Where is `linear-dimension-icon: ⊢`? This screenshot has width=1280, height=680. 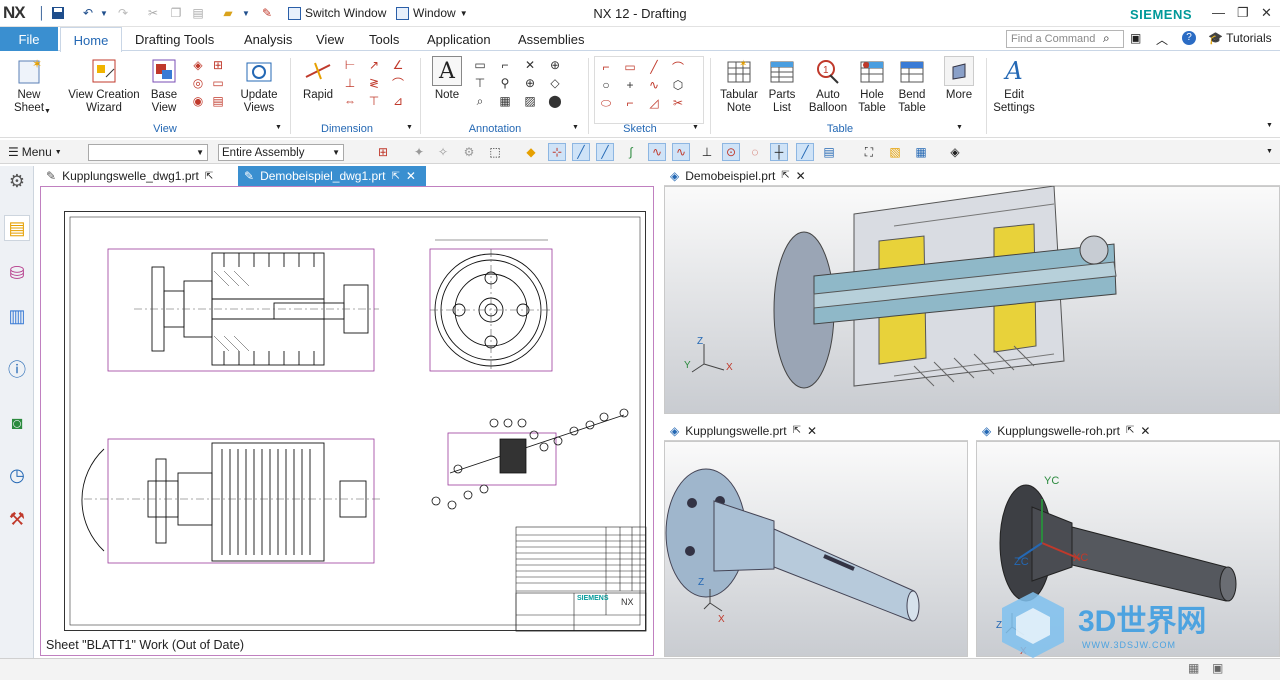
linear-dimension-icon: ⊢ is located at coordinates (350, 65).